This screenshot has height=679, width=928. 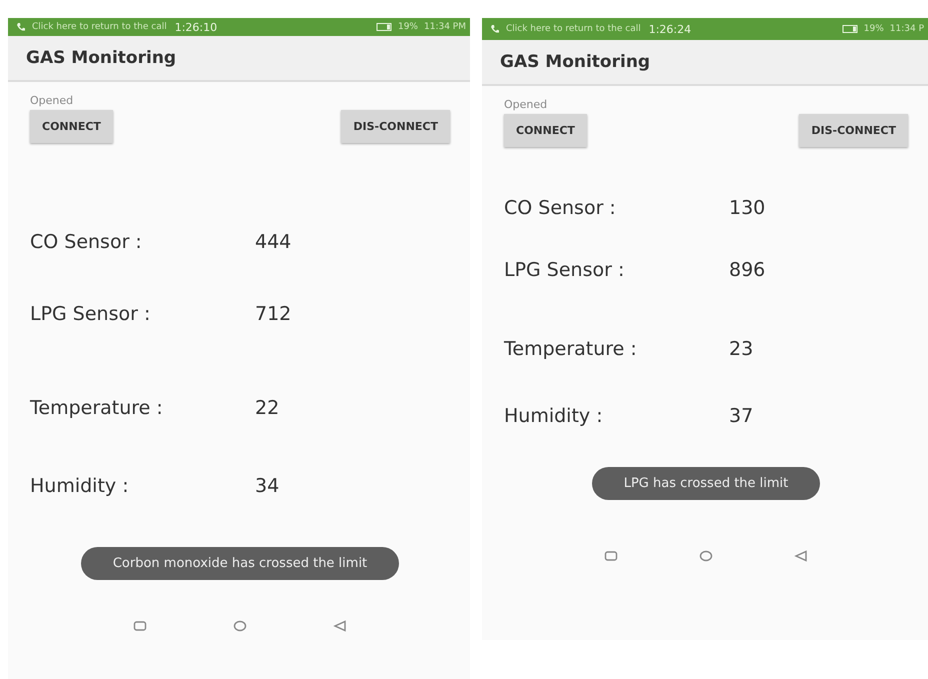 What do you see at coordinates (747, 270) in the screenshot?
I see `sensor-value: 896` at bounding box center [747, 270].